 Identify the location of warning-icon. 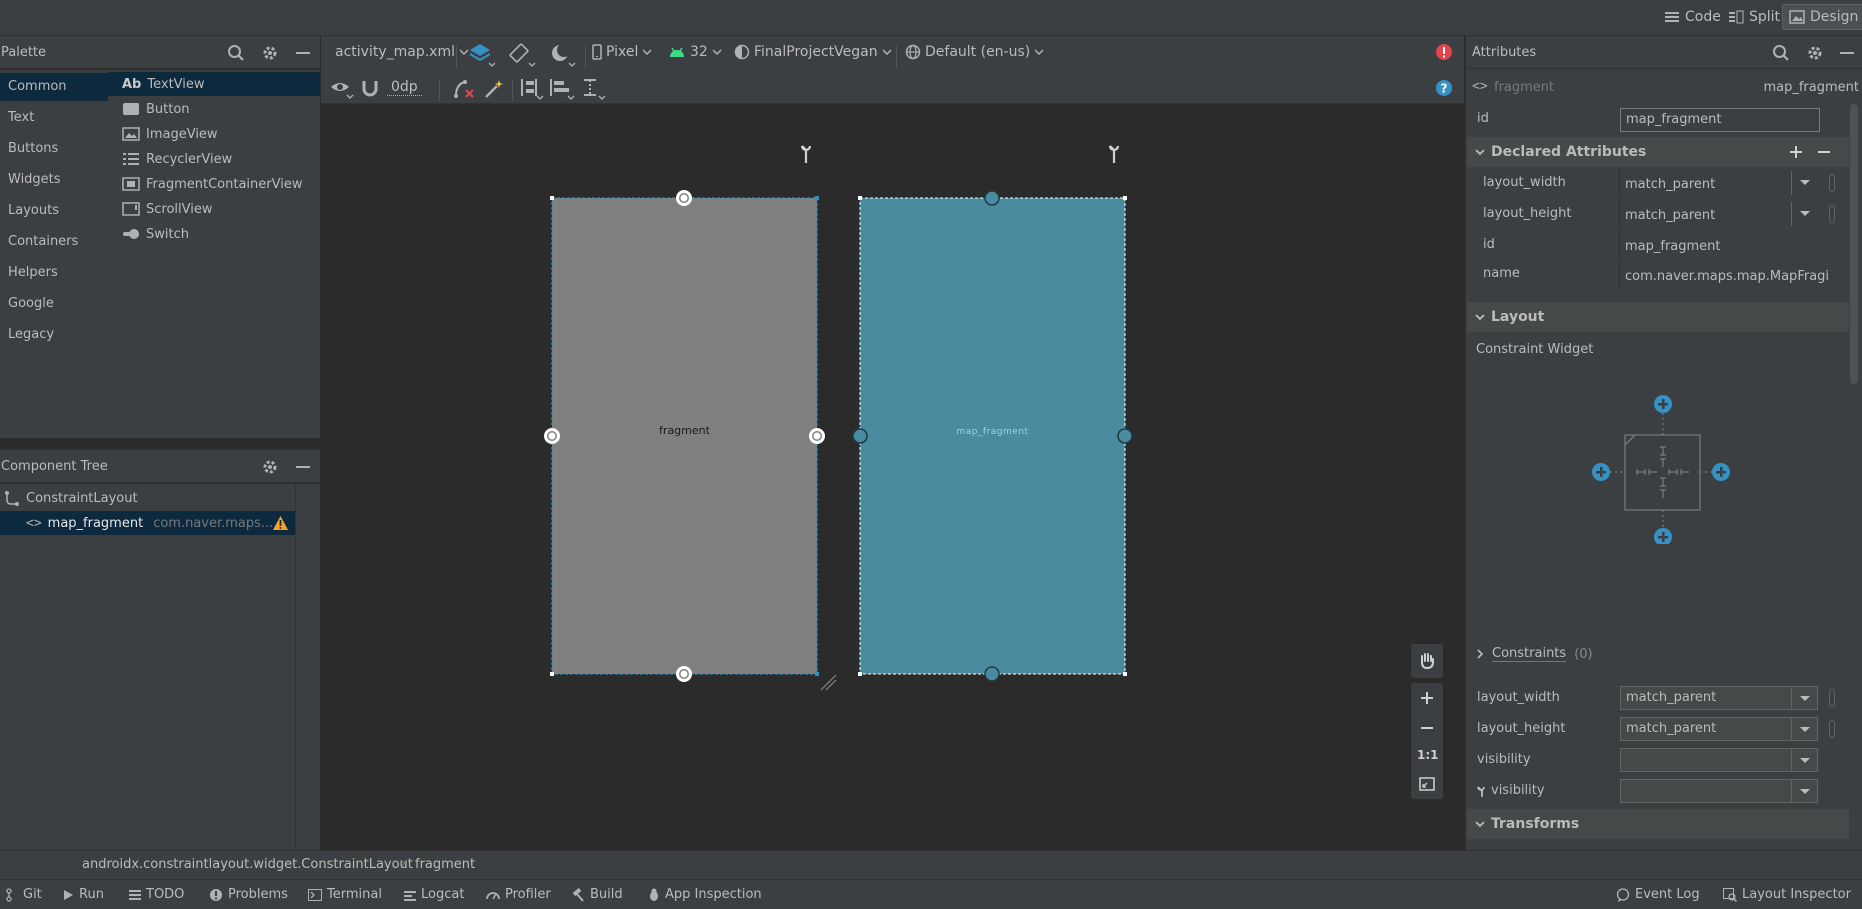
(280, 523).